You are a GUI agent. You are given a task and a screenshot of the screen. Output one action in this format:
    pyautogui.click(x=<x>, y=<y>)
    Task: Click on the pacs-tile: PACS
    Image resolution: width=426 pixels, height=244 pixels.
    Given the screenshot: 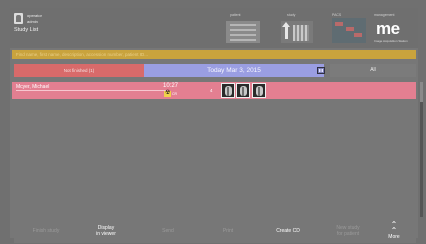 What is the action you would take?
    pyautogui.click(x=349, y=28)
    